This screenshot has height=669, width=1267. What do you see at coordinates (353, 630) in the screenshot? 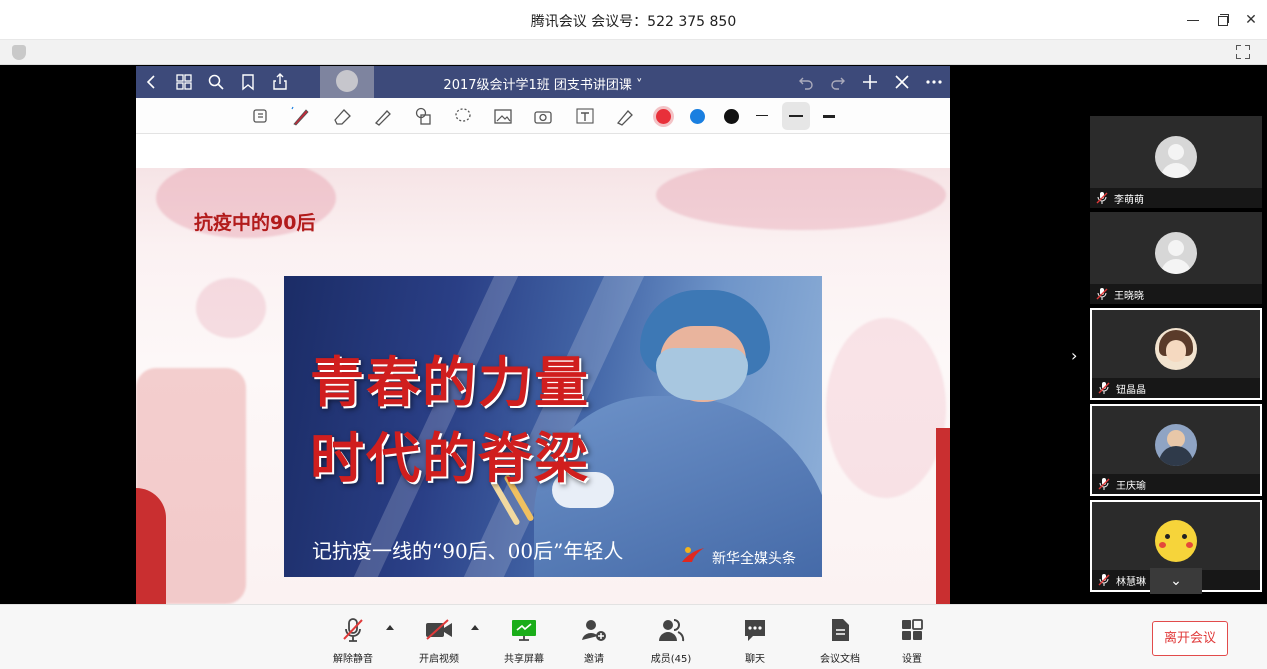
I see `muted-microphone-icon` at bounding box center [353, 630].